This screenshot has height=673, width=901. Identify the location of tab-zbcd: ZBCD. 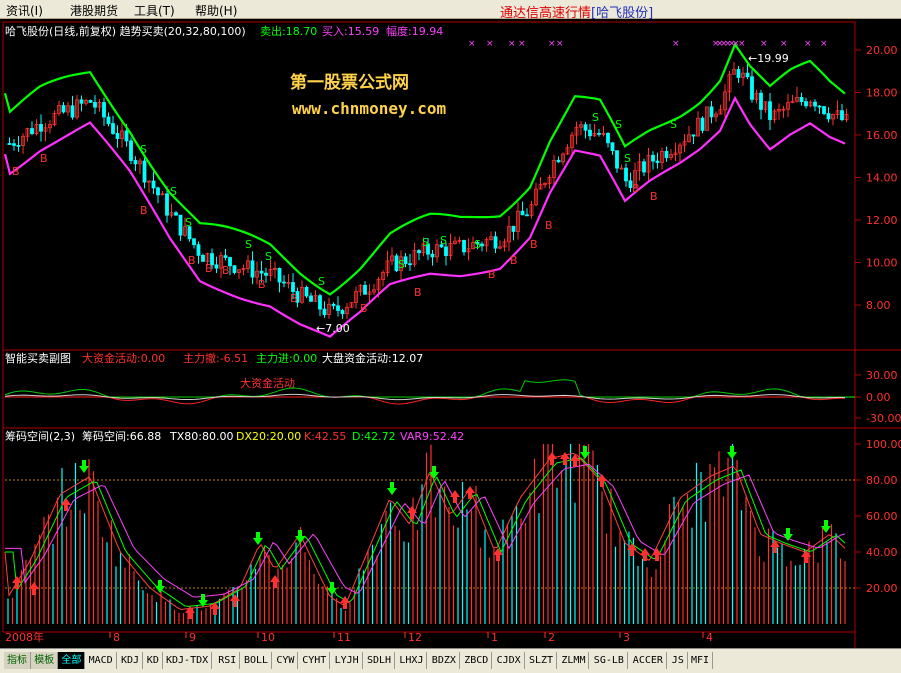
(477, 660).